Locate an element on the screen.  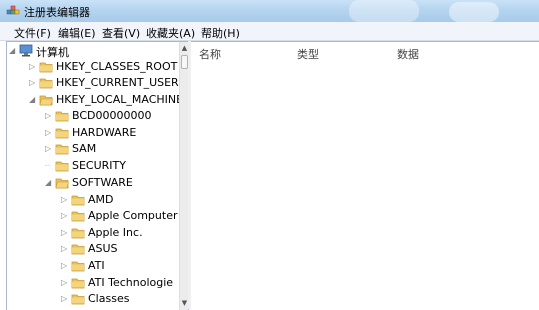
tree-node-label: HKEY_CLASSES_ROOT is located at coordinates (117, 66).